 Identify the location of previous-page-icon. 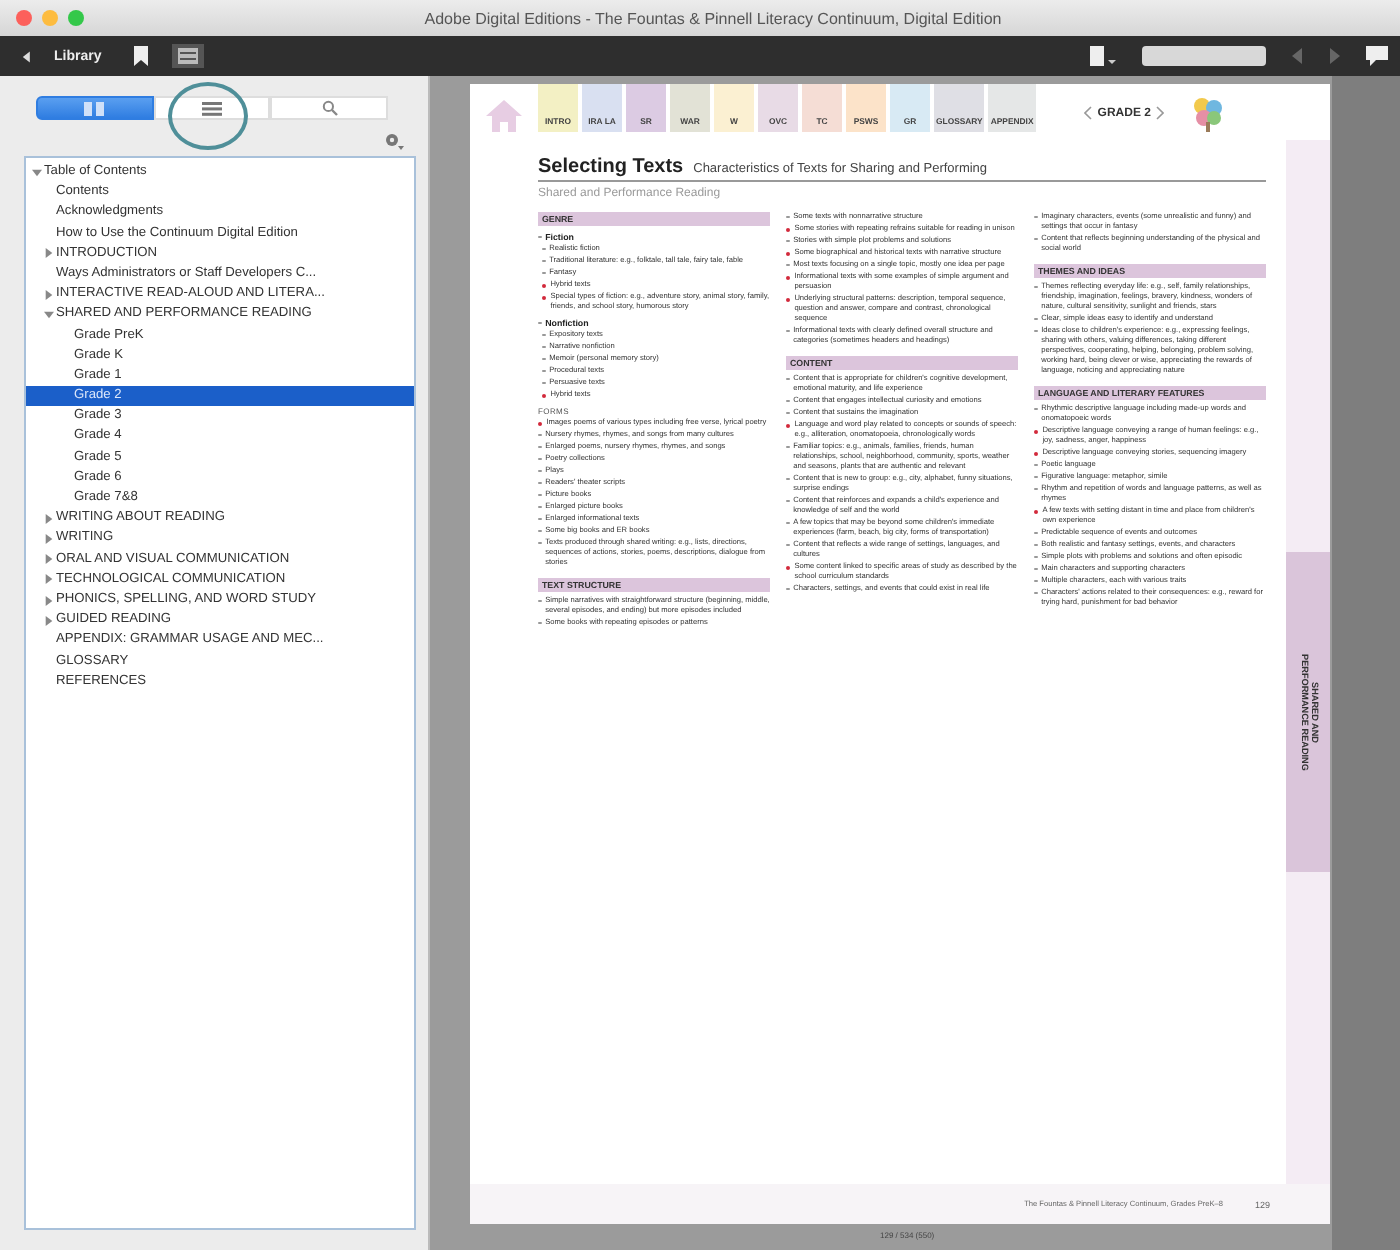
(1297, 56).